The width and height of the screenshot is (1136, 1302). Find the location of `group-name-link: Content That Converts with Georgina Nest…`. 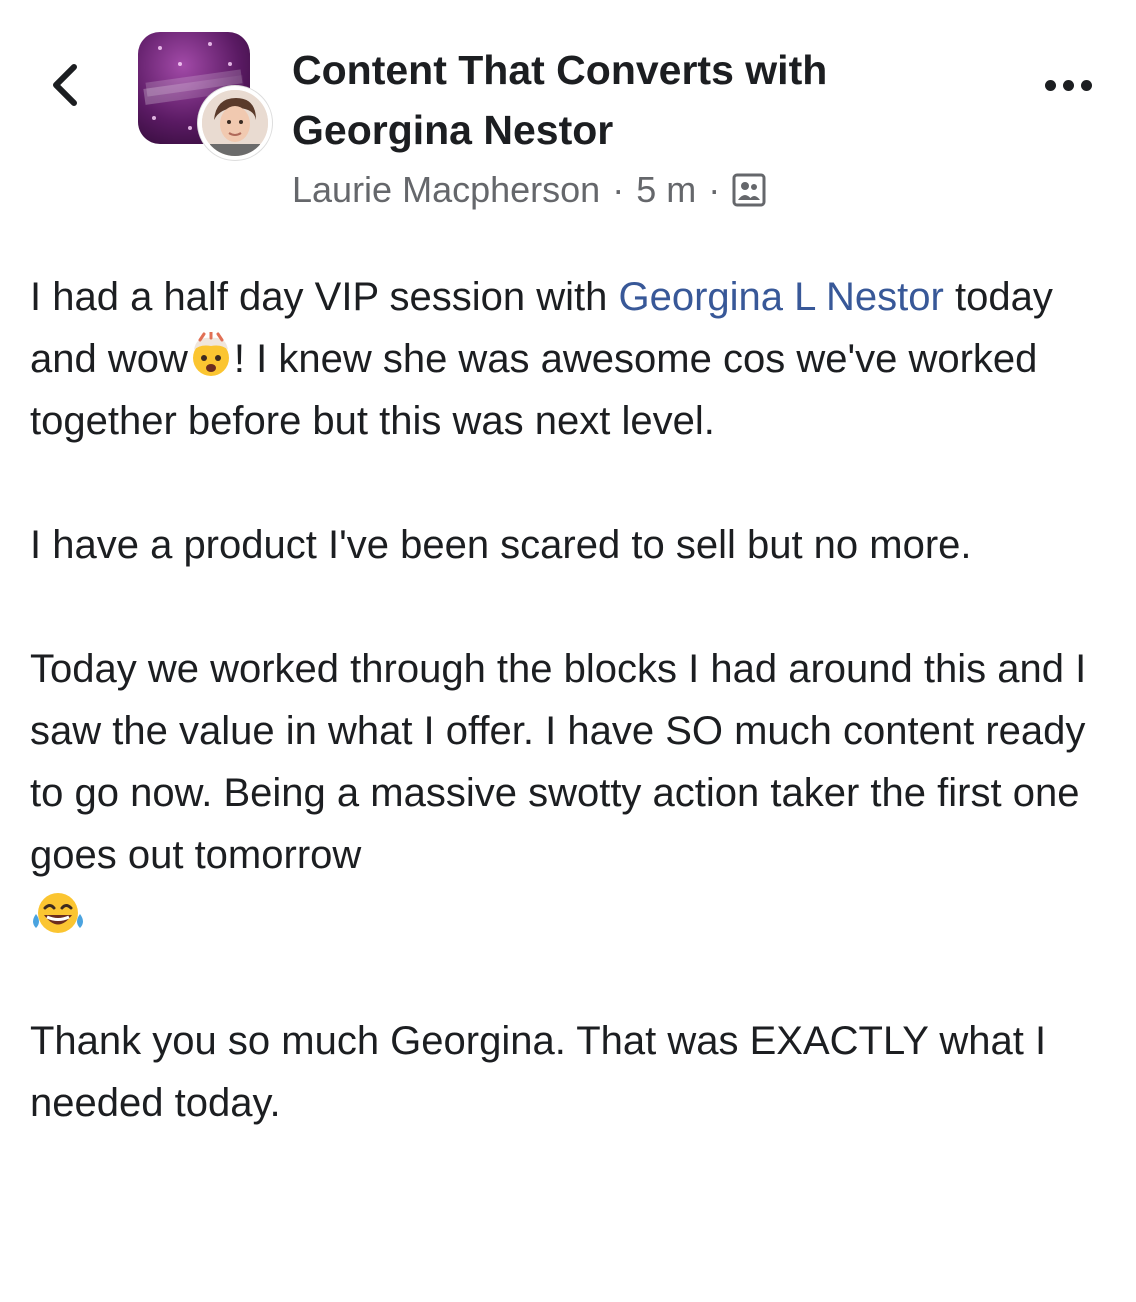

group-name-link: Content That Converts with Georgina Nest… is located at coordinates (642, 100).